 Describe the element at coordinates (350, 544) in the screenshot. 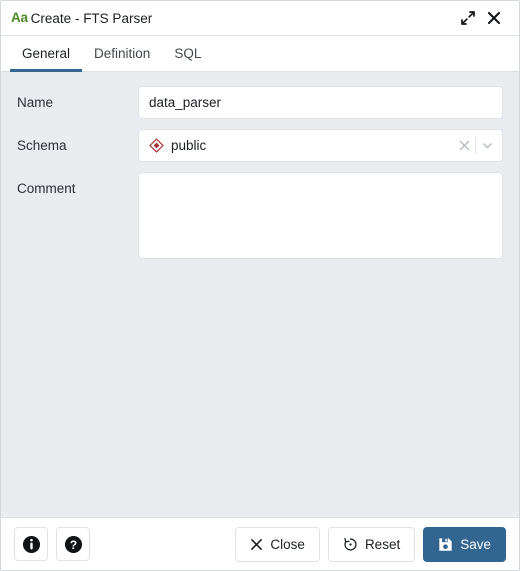

I see `reset-icon` at that location.